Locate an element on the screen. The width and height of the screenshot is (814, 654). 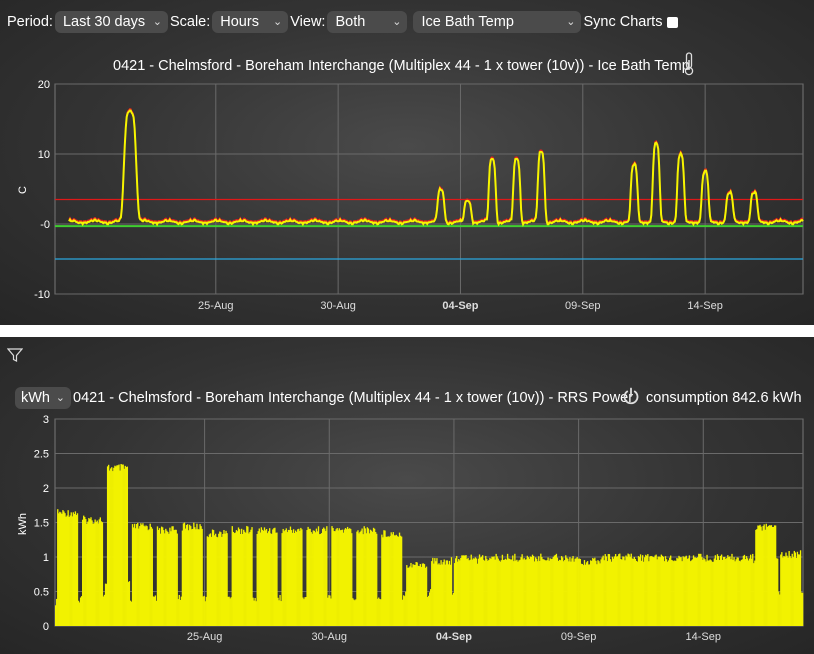
bar is located at coordinates (802, 609).